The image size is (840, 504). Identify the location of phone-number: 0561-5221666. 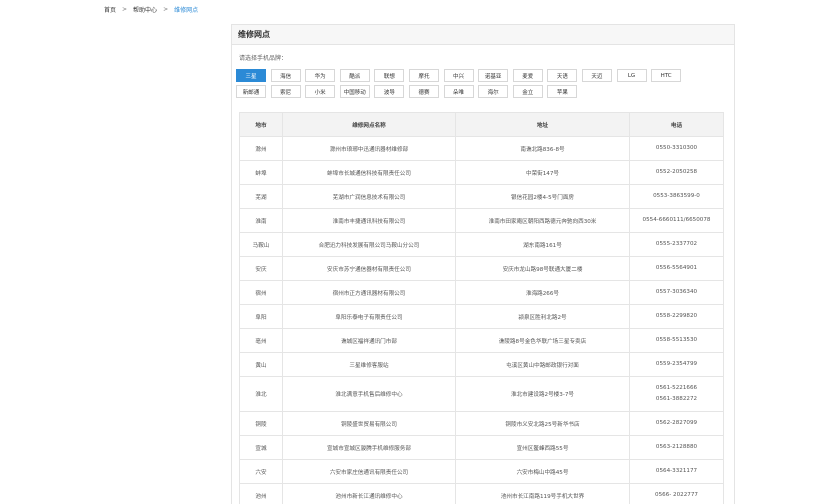
(676, 388).